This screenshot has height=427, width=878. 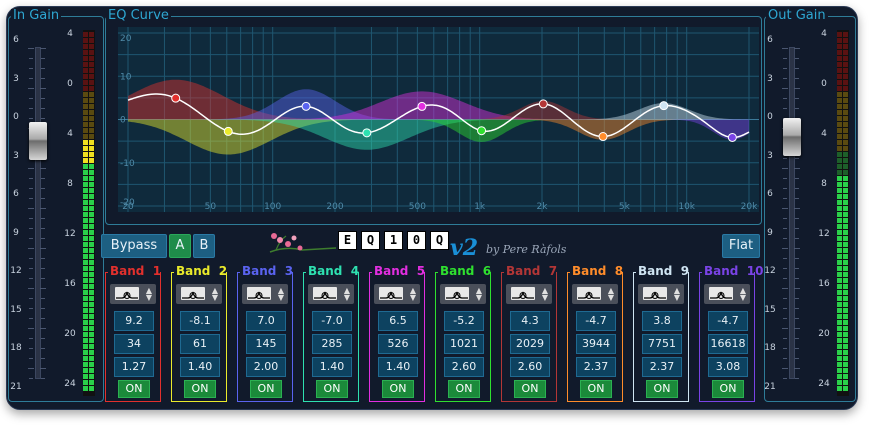 I want to click on preset-b-button: B, so click(x=204, y=246).